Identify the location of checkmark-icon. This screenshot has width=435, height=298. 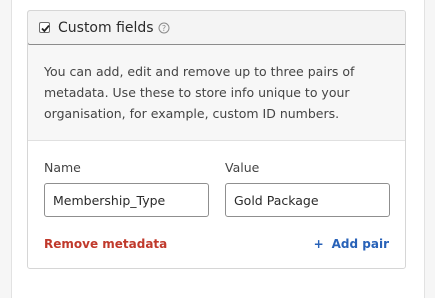
(45, 29).